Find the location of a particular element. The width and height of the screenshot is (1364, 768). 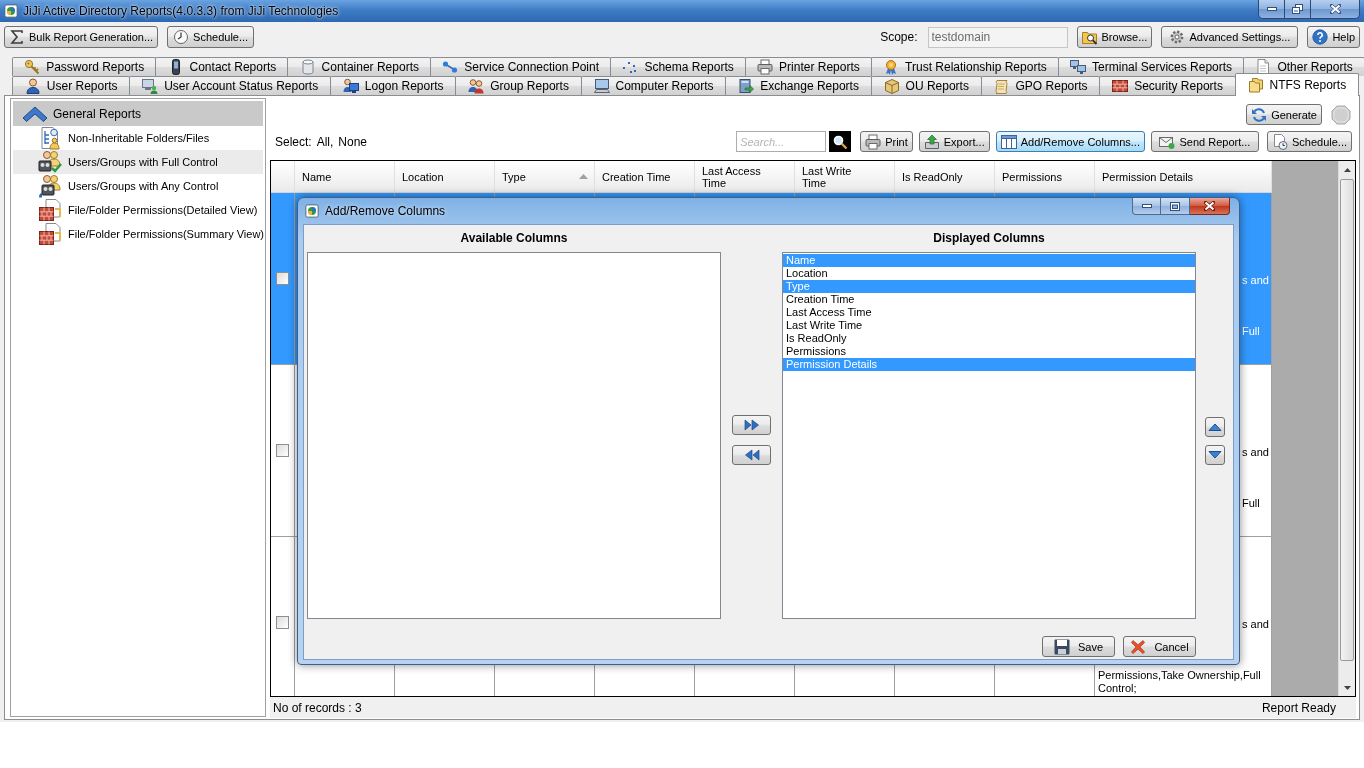

tab: Contact Reports is located at coordinates (222, 66).